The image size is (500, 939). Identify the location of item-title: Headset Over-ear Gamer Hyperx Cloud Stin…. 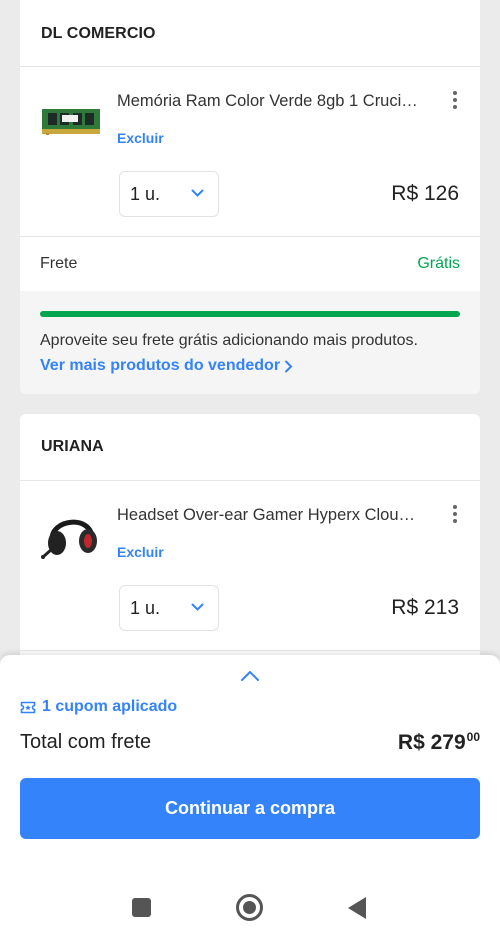
(269, 515).